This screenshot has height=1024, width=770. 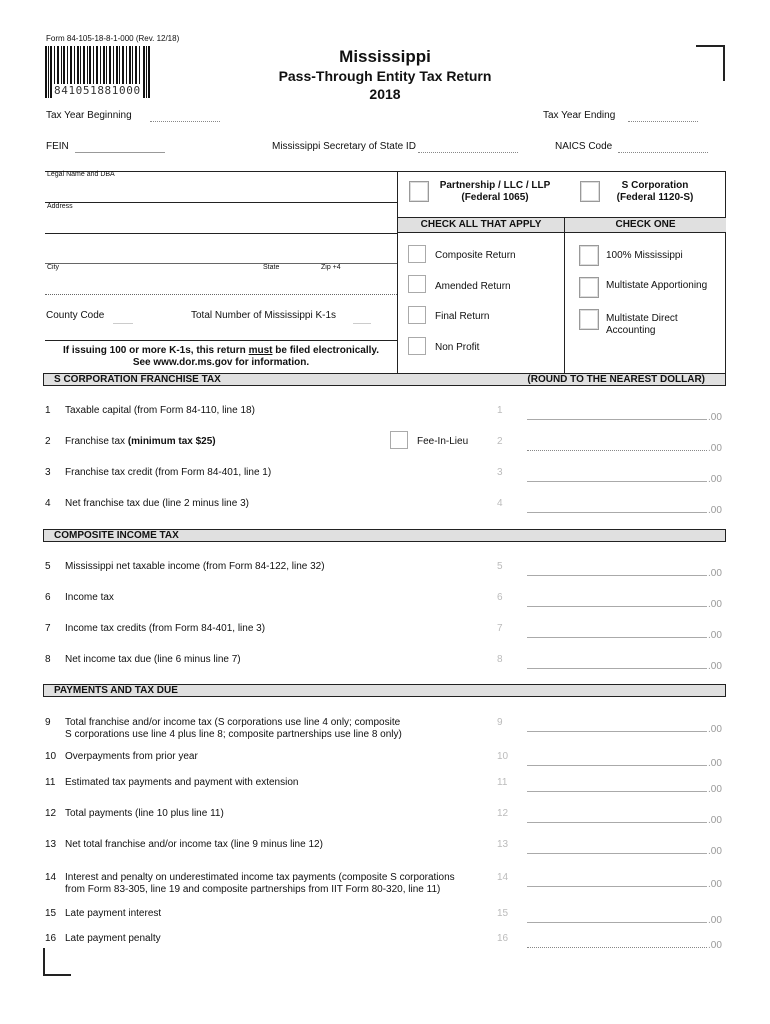 What do you see at coordinates (264, 315) in the screenshot?
I see `k1-count-label: Total Number of Mississippi K-1s` at bounding box center [264, 315].